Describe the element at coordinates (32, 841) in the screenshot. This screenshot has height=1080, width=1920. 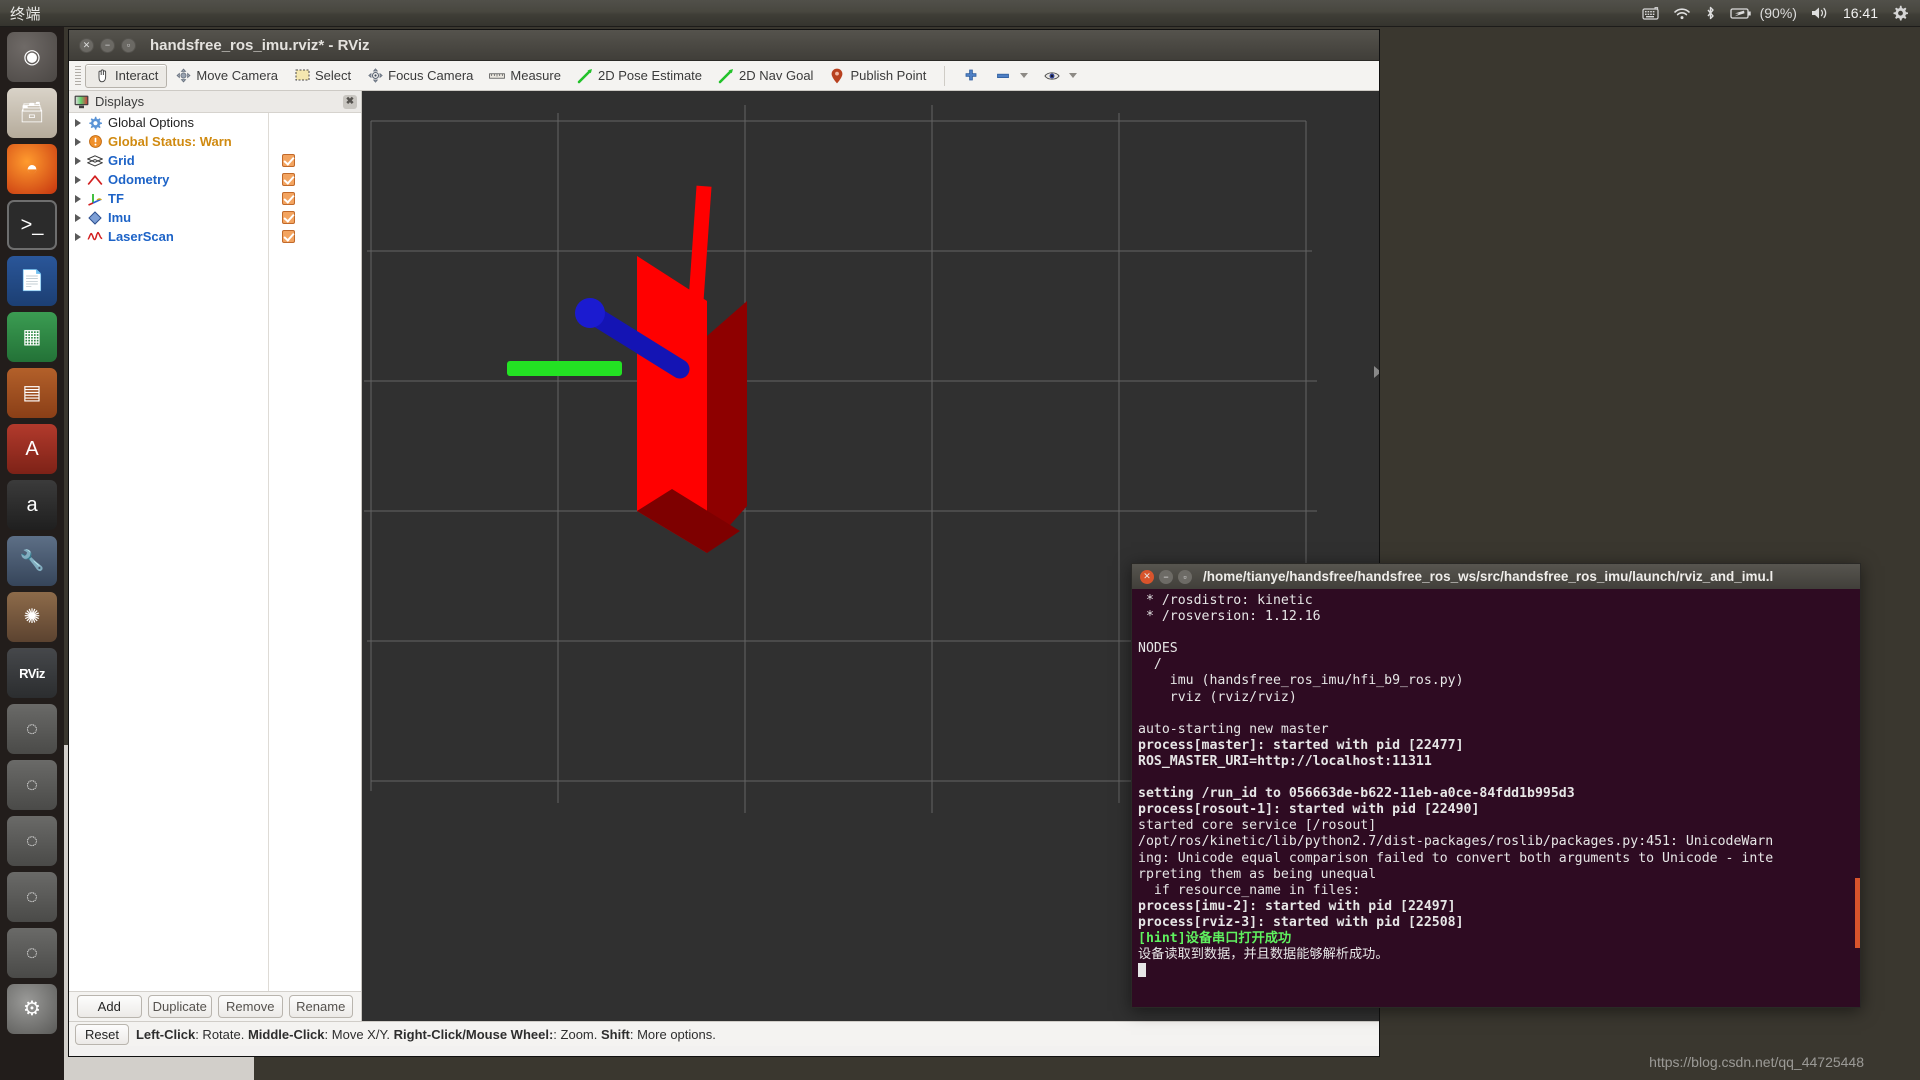
I see `launcher-item-app-15: ◌` at that location.